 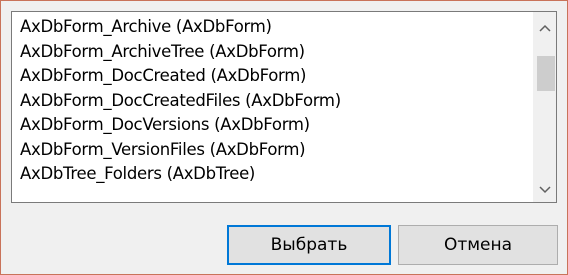 I want to click on select-button: Выбрать, so click(x=309, y=245).